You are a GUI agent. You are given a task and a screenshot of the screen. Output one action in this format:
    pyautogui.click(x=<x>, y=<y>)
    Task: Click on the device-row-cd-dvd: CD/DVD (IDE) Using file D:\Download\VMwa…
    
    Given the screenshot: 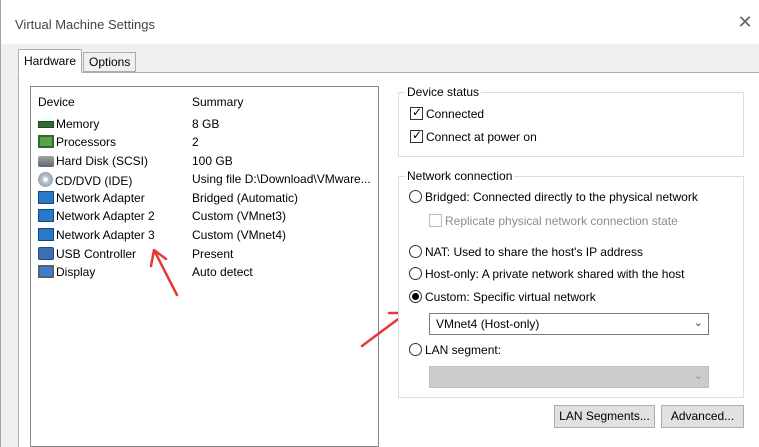 What is the action you would take?
    pyautogui.click(x=204, y=180)
    